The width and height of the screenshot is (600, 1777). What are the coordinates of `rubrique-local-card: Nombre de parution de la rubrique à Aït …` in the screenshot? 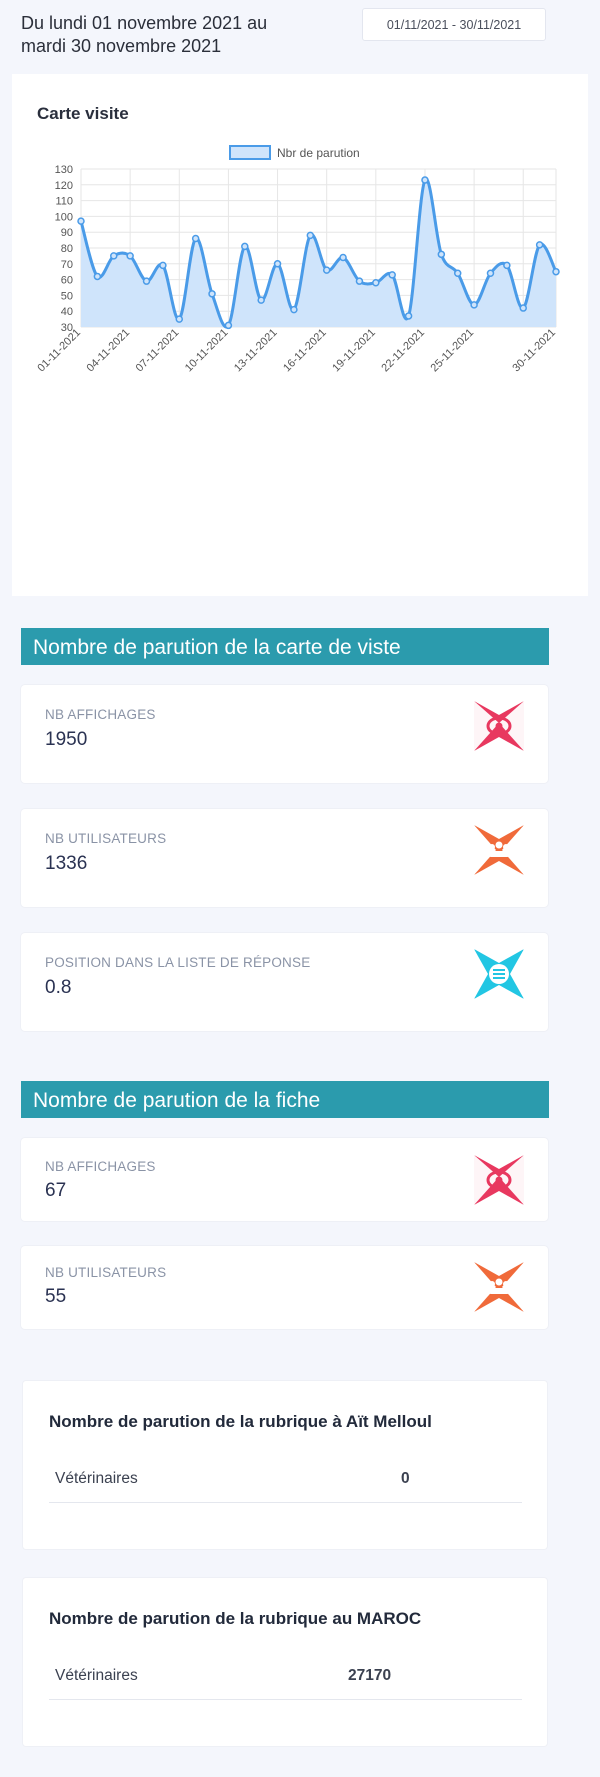 It's located at (285, 1465).